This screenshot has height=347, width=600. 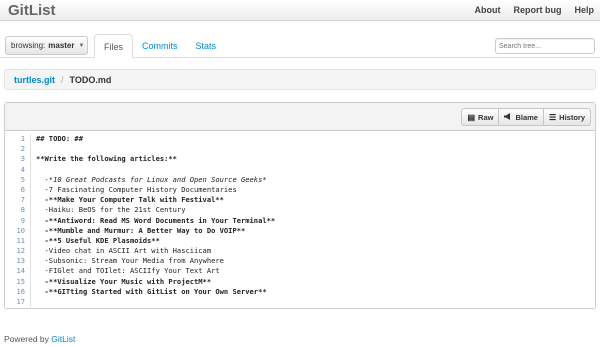 What do you see at coordinates (124, 251) in the screenshot?
I see `code-line: -Video chat in ASCII Art with Hasciicam` at bounding box center [124, 251].